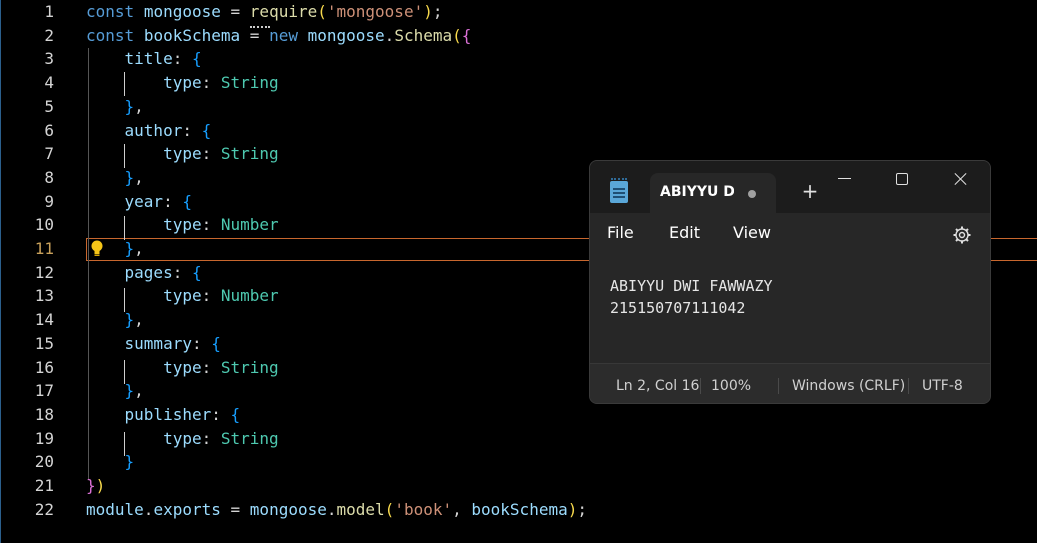 This screenshot has height=543, width=1037. Describe the element at coordinates (518, 486) in the screenshot. I see `code-line: 21})` at that location.